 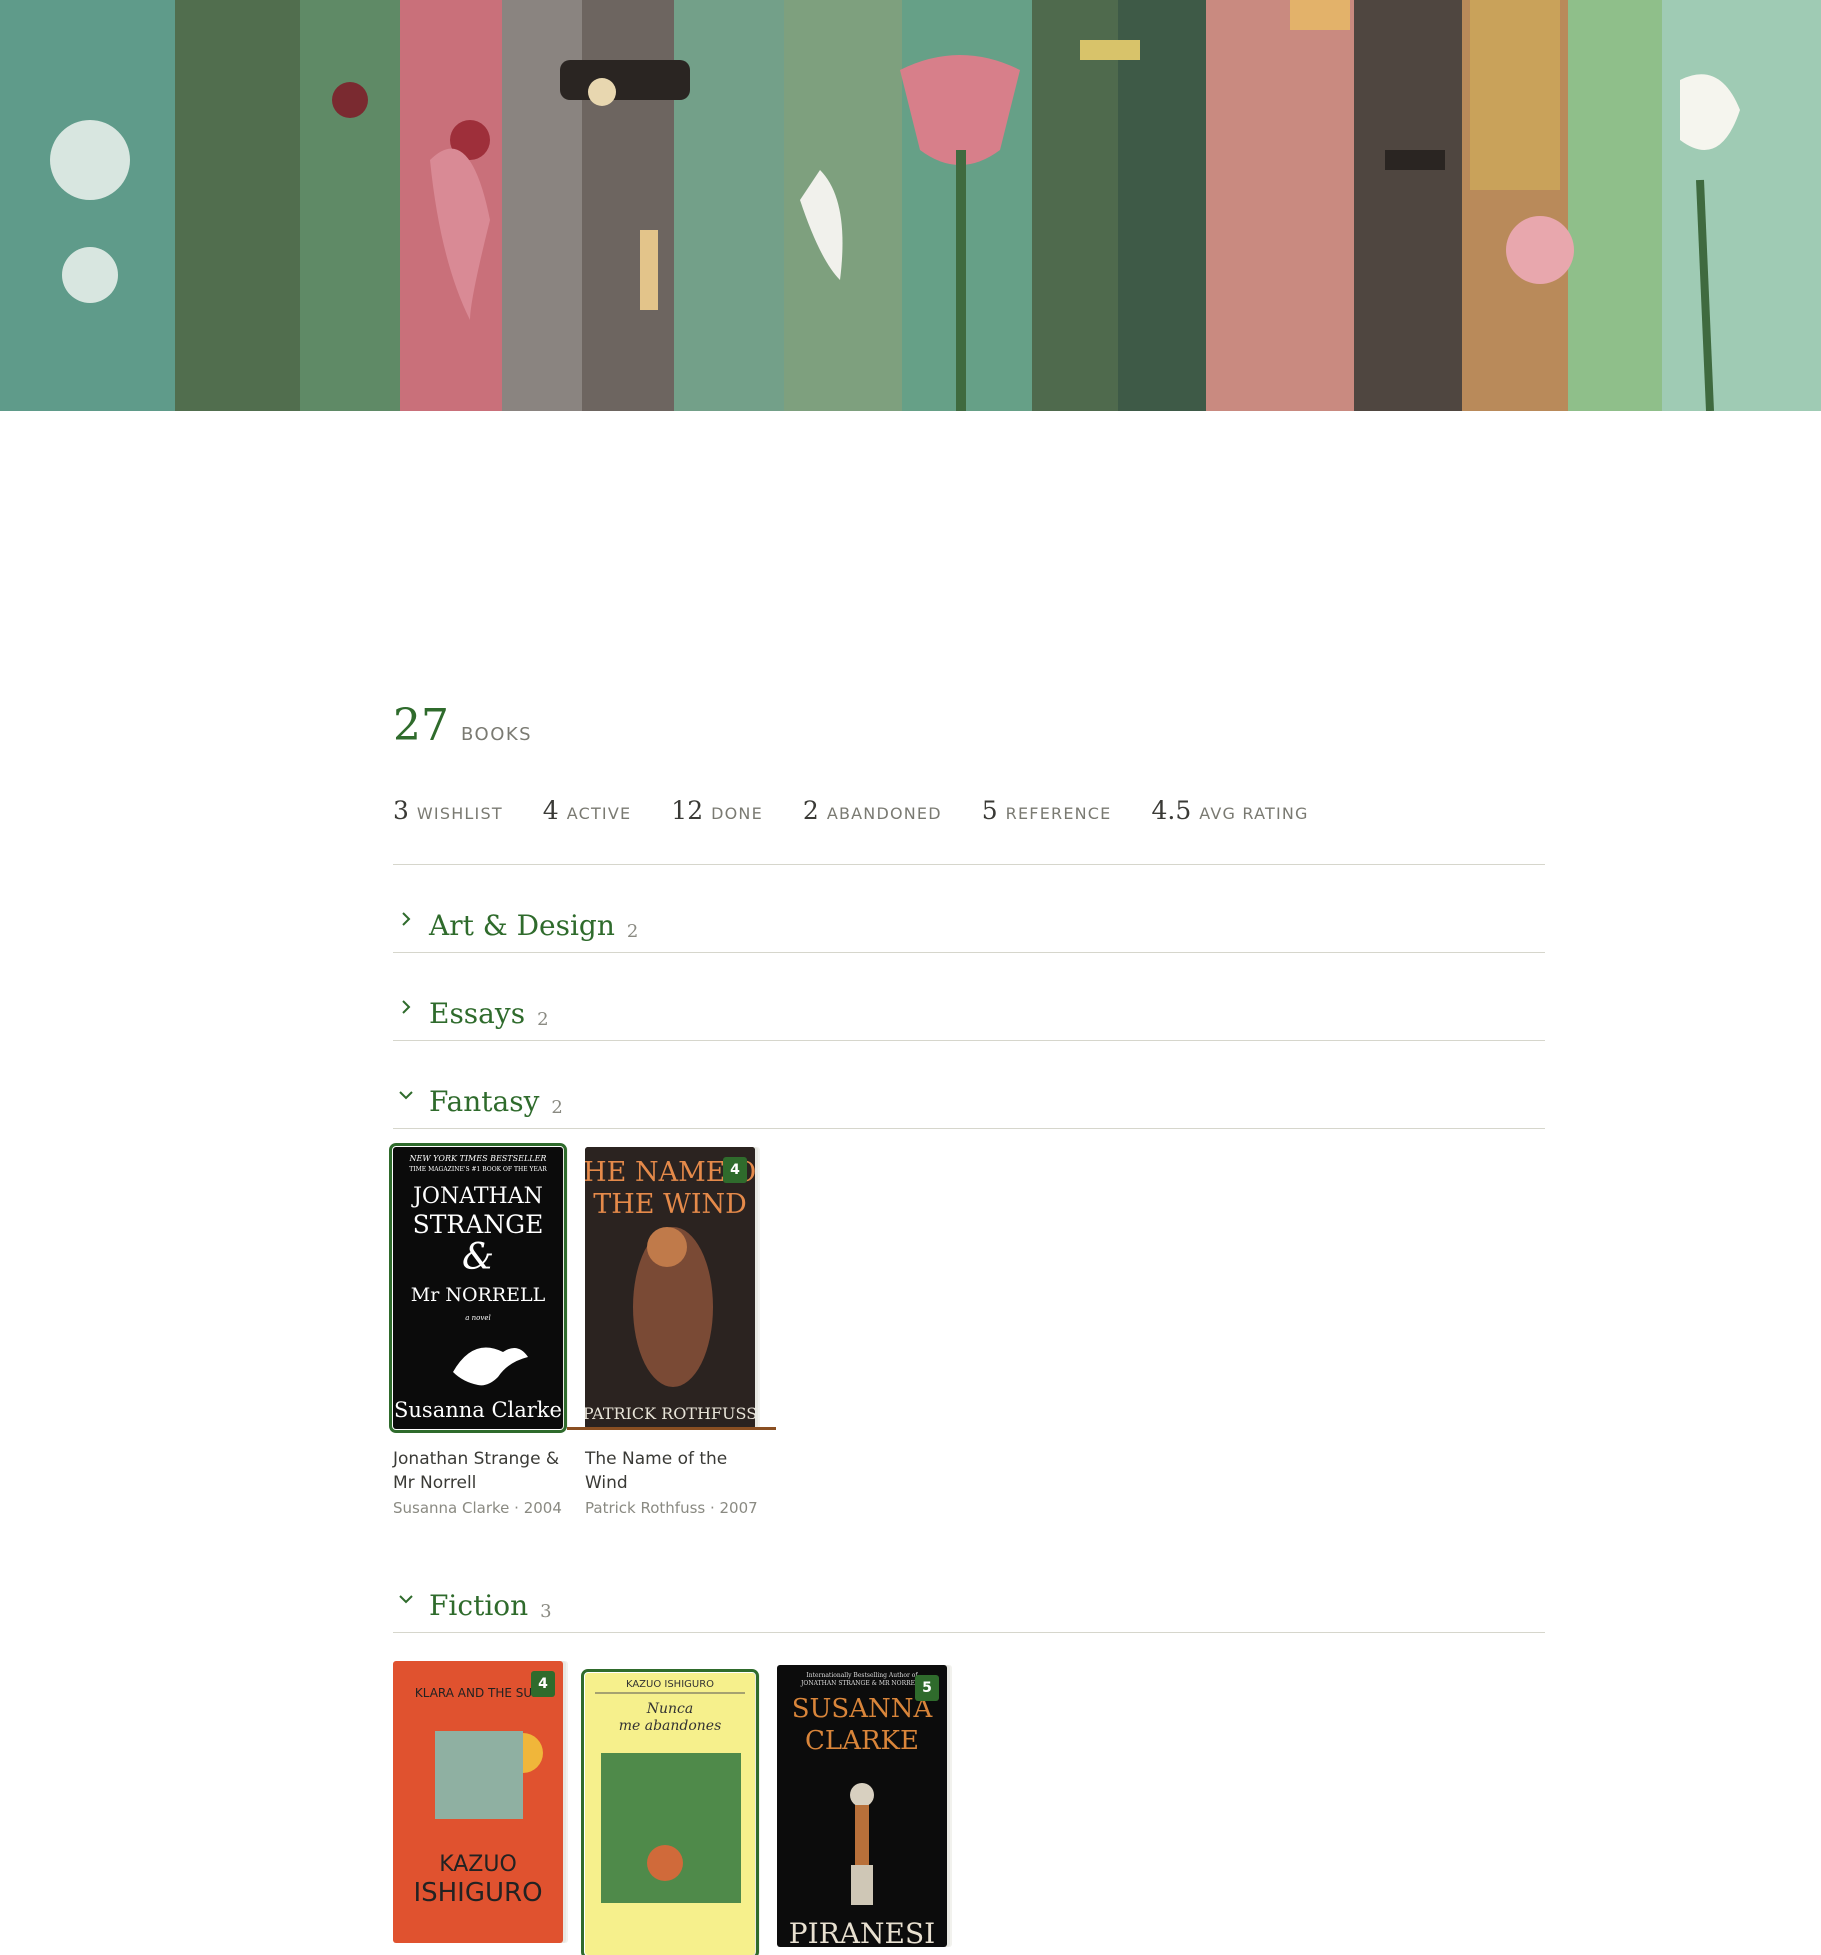 I want to click on stat-label: WISHLIST, so click(x=459, y=813).